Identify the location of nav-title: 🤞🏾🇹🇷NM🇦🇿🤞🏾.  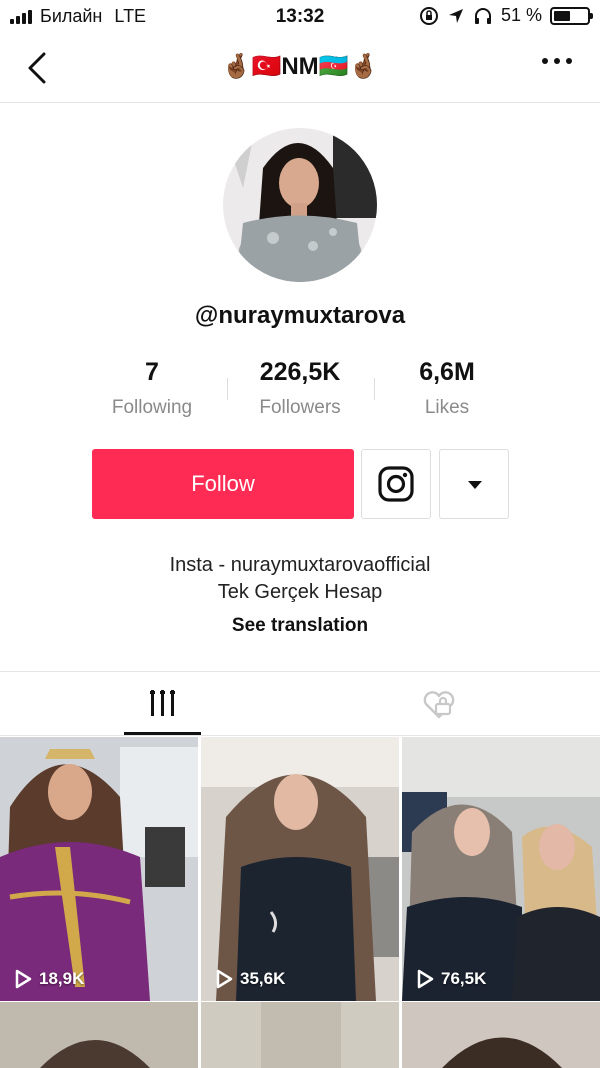
(300, 66).